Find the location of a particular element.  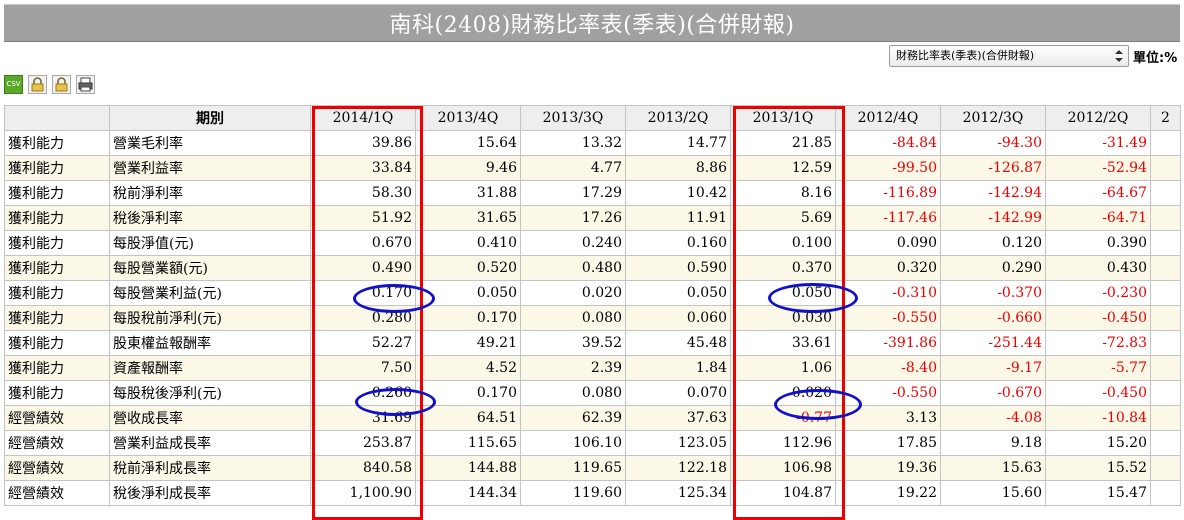

value-cell: 51.92 is located at coordinates (363, 218).